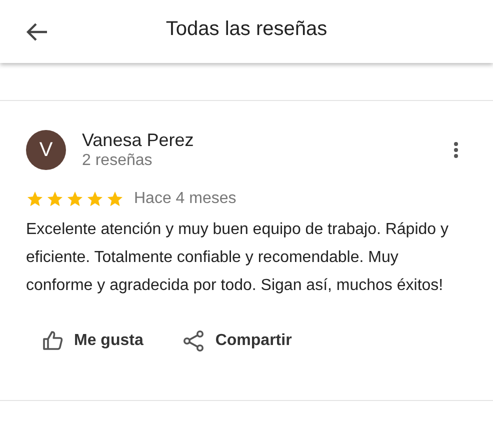 The image size is (493, 430). I want to click on share-button: Compartir, so click(237, 341).